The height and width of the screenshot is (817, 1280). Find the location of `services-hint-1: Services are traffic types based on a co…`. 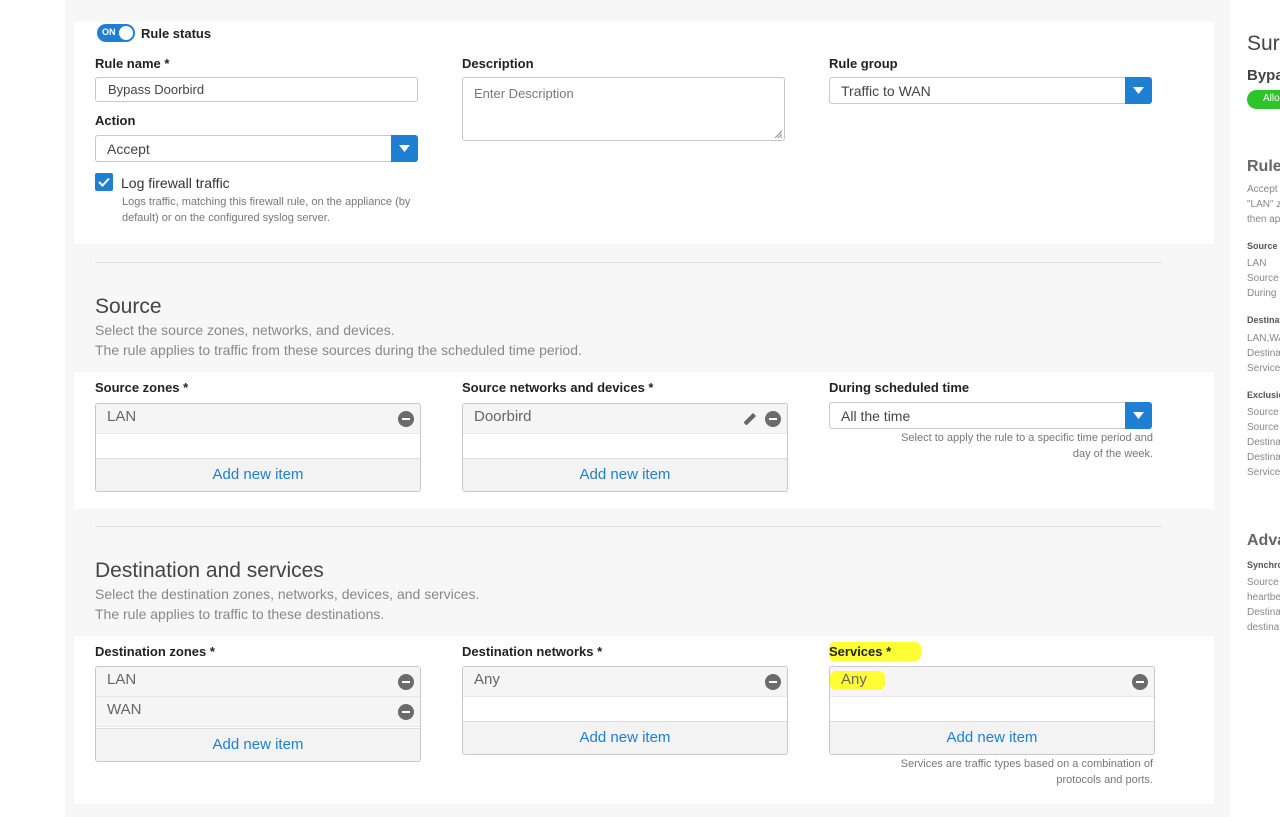

services-hint-1: Services are traffic types based on a co… is located at coordinates (1026, 764).